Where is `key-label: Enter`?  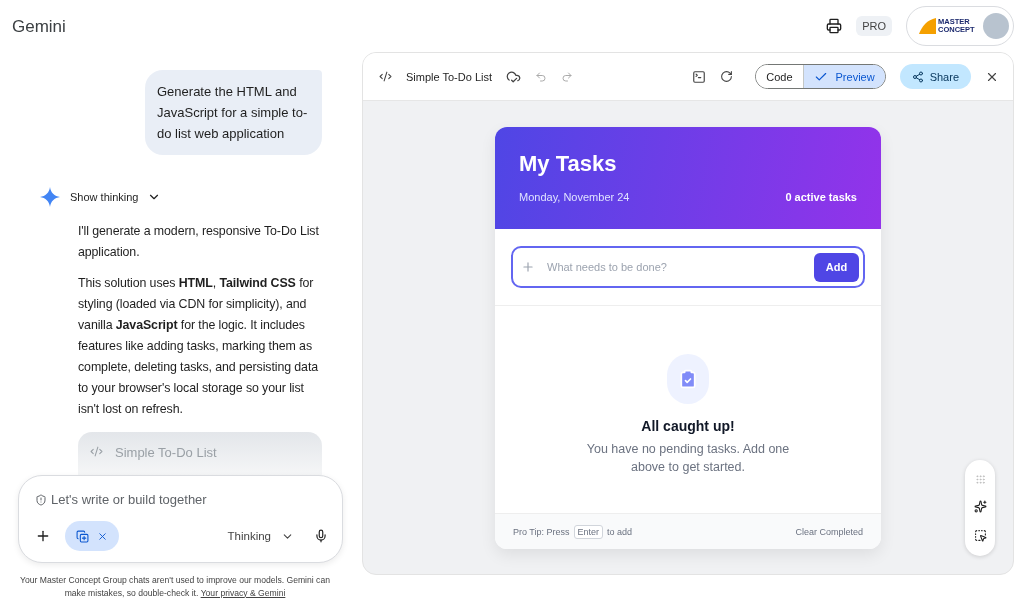
key-label: Enter is located at coordinates (588, 531).